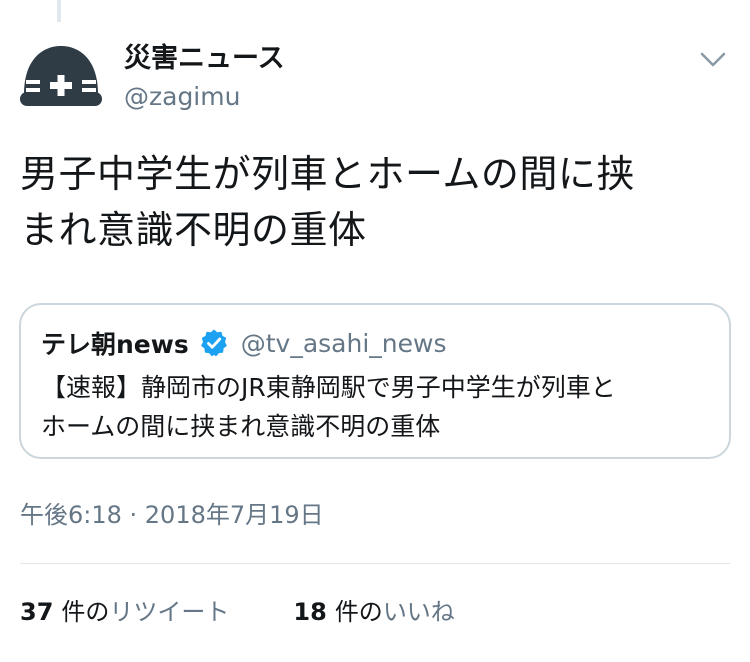 The width and height of the screenshot is (750, 662). I want to click on quoted-author-handle: @tv_asahi_news, so click(343, 343).